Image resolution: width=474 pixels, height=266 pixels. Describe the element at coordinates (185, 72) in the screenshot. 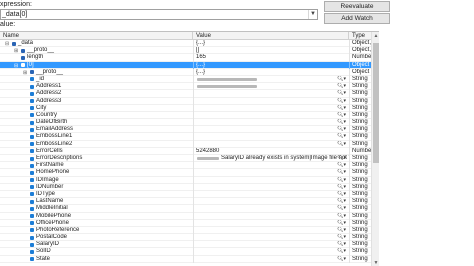

I see `grid-row: ⊞ __proto__ {...} Object` at that location.